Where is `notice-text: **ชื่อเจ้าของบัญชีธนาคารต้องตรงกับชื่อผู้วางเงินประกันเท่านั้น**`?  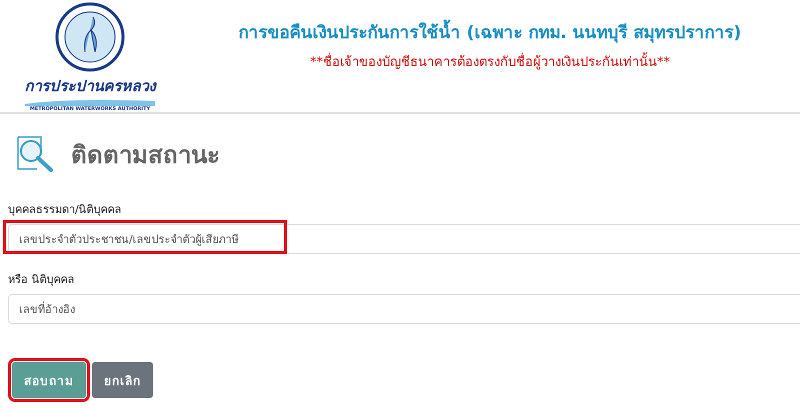
notice-text: **ชื่อเจ้าของบัญชีธนาคารต้องตรงกับชื่อผู้วางเงินประกันเท่านั้น** is located at coordinates (490, 61).